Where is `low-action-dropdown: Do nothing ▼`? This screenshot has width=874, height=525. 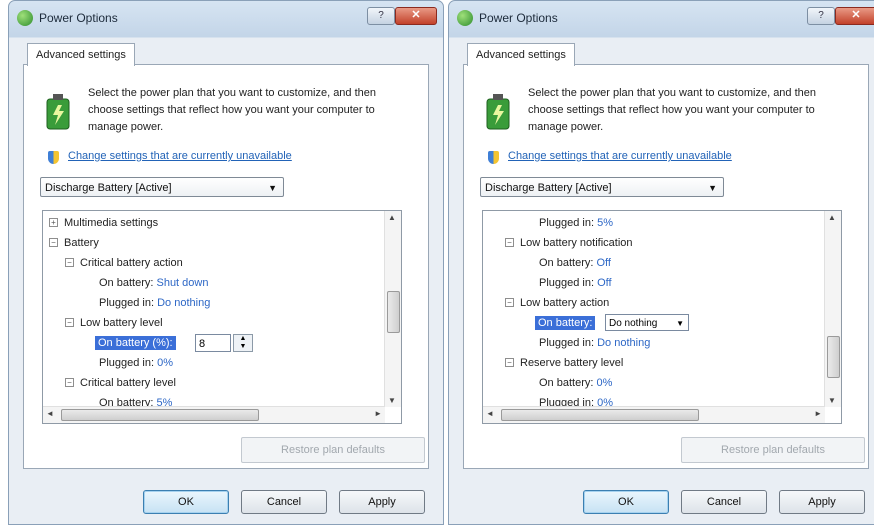
low-action-dropdown: Do nothing ▼ is located at coordinates (647, 322).